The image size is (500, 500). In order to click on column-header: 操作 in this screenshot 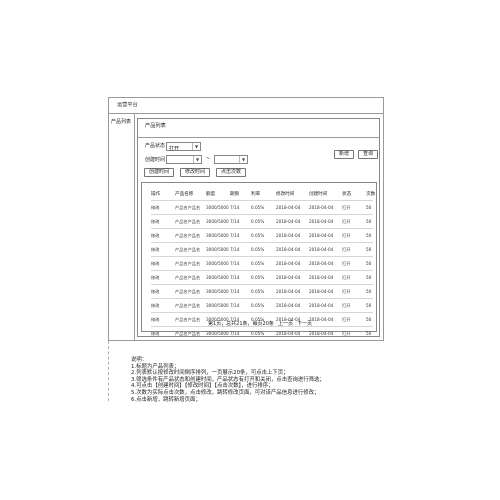, I will do `click(163, 194)`.